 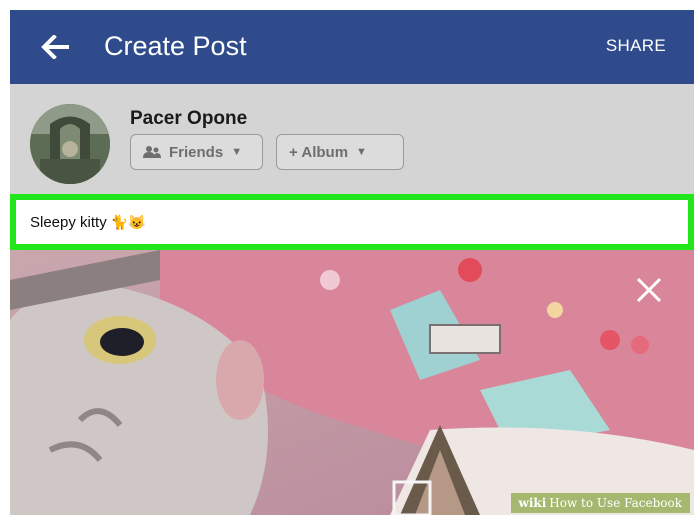 I want to click on audience-label: Friends, so click(x=196, y=152).